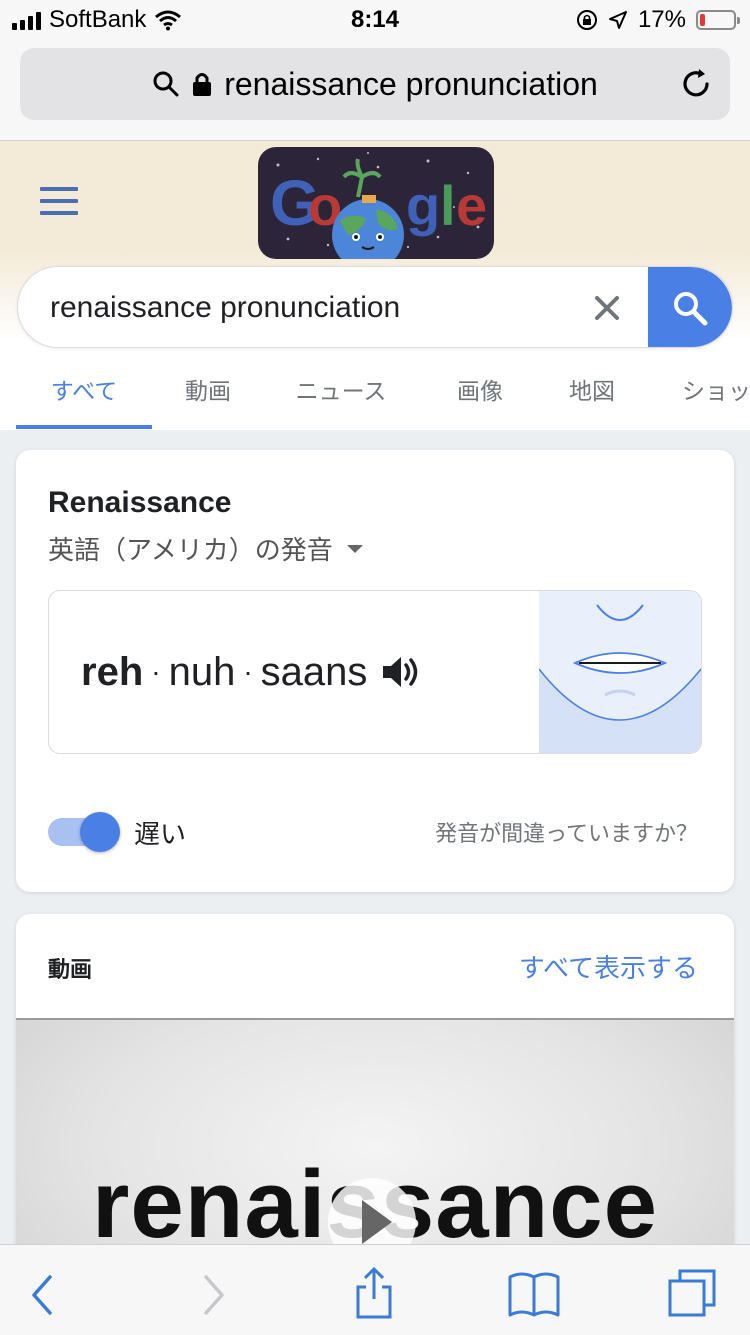 The width and height of the screenshot is (750, 1335). What do you see at coordinates (566, 832) in the screenshot?
I see `feedback-link: 発音が間違っていますか？` at bounding box center [566, 832].